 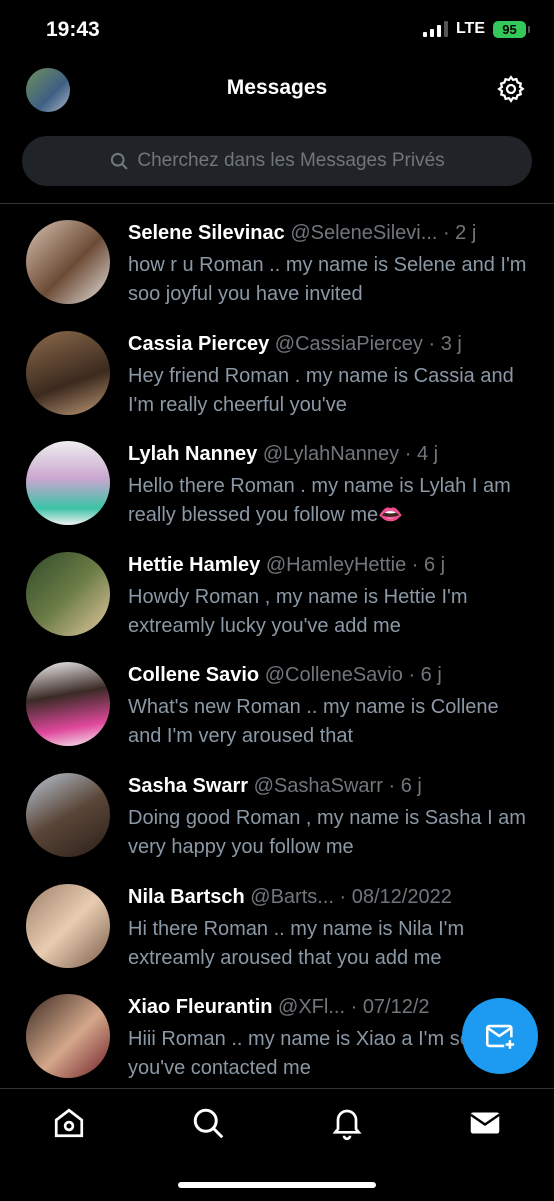 I want to click on search-placeholder: Cherchez dans les Messages Privés, so click(x=291, y=160).